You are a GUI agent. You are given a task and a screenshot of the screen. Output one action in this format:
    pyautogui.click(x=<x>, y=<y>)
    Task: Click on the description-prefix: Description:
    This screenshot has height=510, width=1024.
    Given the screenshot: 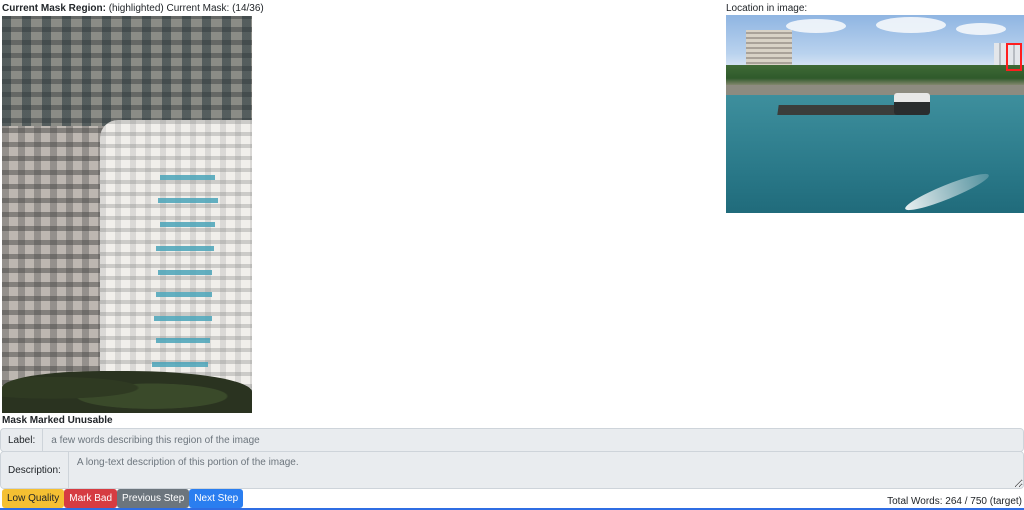 What is the action you would take?
    pyautogui.click(x=35, y=470)
    